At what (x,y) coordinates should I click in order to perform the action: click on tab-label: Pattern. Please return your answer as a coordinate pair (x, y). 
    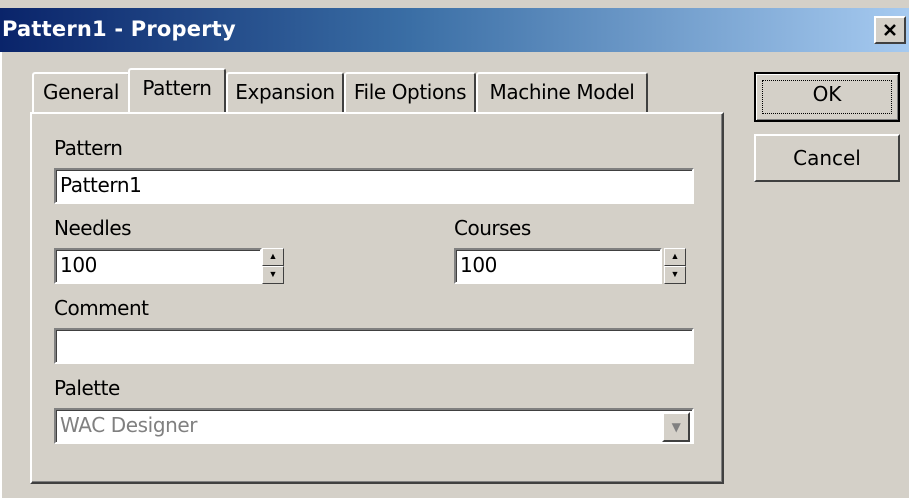
    Looking at the image, I should click on (177, 88).